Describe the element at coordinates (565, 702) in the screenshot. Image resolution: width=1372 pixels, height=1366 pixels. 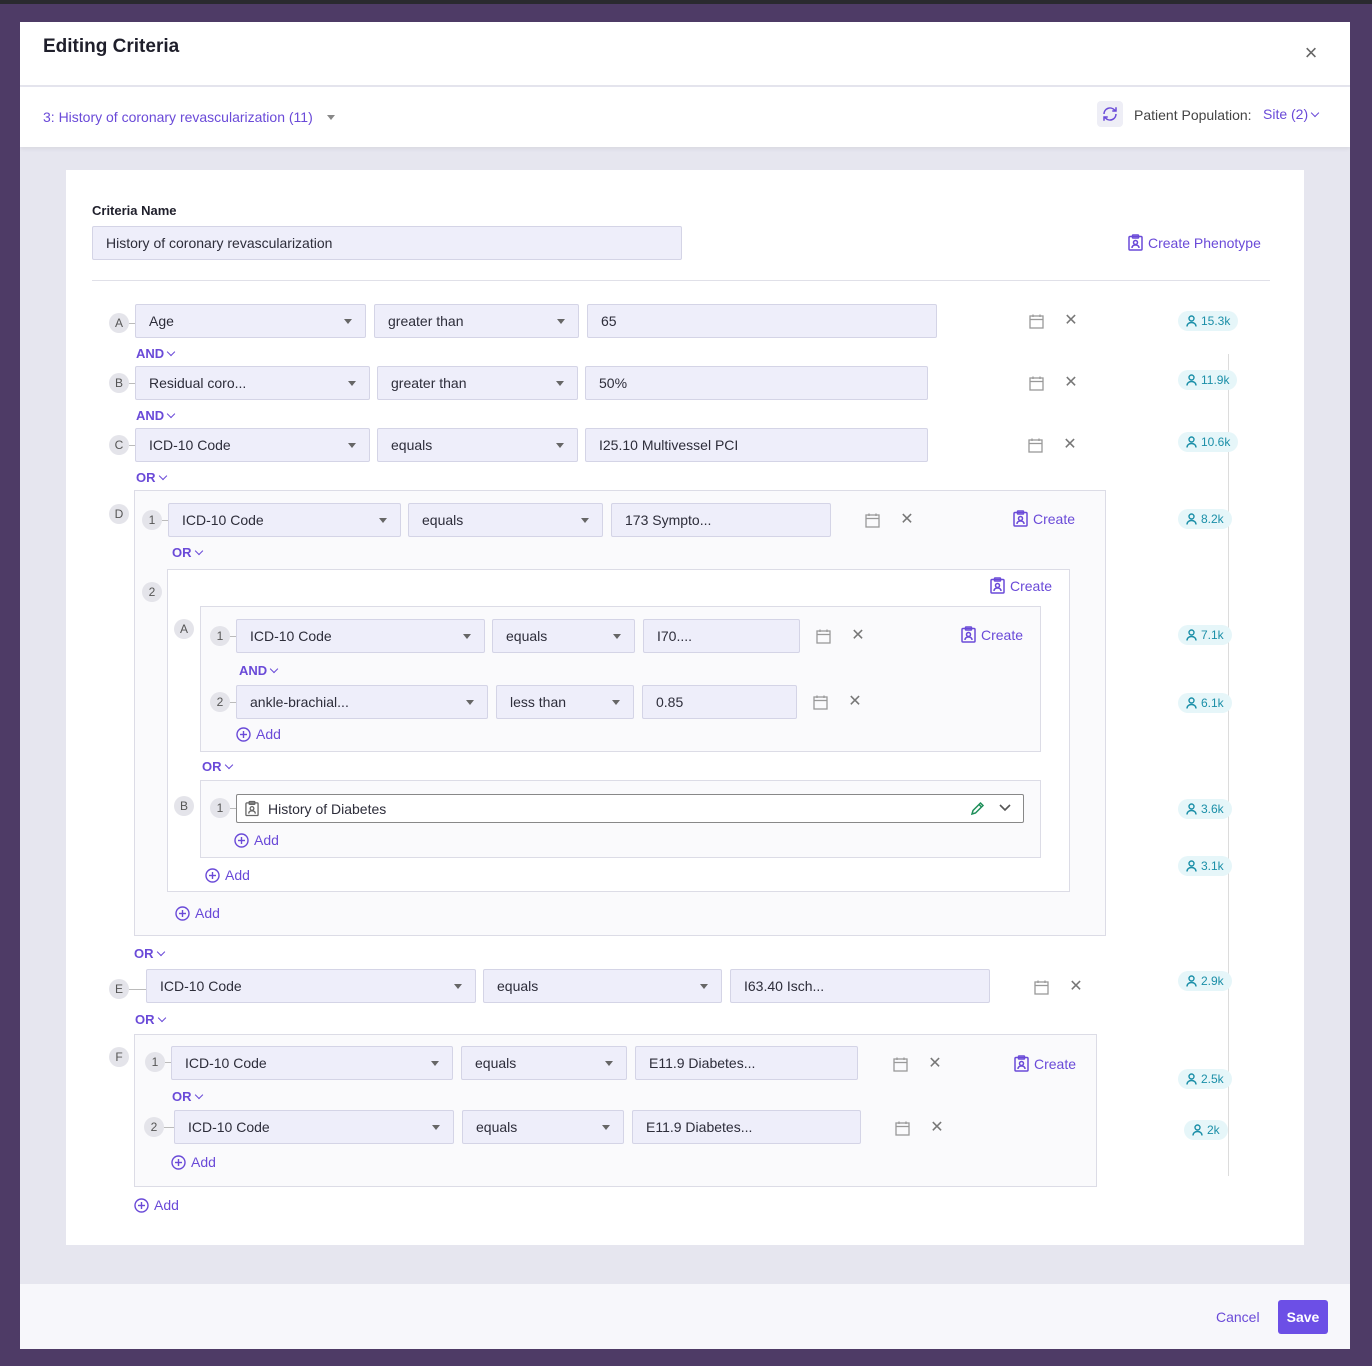
I see `operator-select: less than` at that location.